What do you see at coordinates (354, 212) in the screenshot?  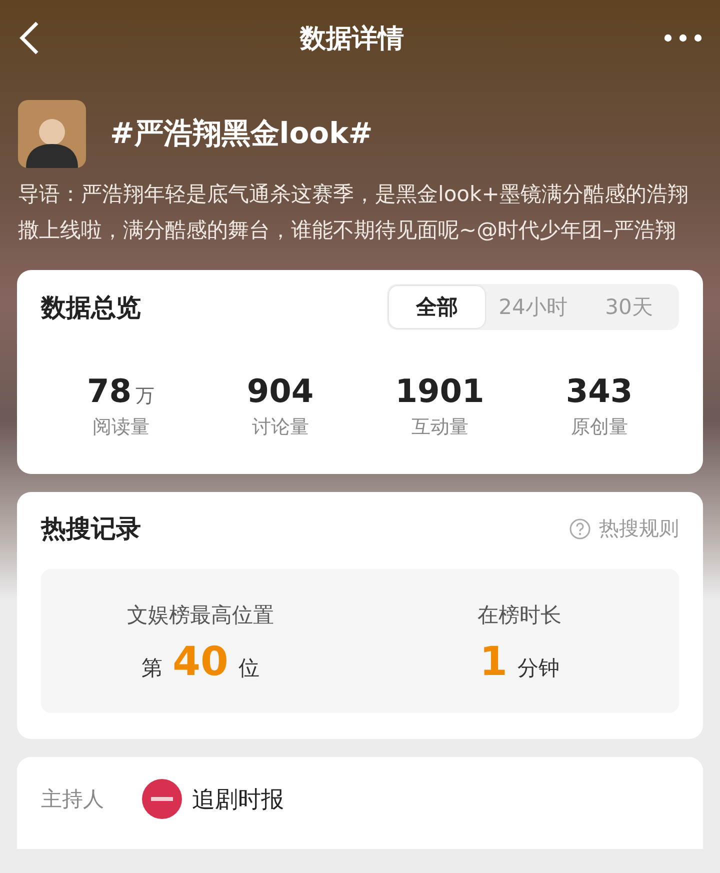 I see `topic-intro: 导语：严浩翔年轻是底气通杀这赛季，是黑金look+墨镜满分酷感的浩翔撒上线啦，满分酷感的舞台，谁能不期待见面呢~@时代少年团–严浩翔` at bounding box center [354, 212].